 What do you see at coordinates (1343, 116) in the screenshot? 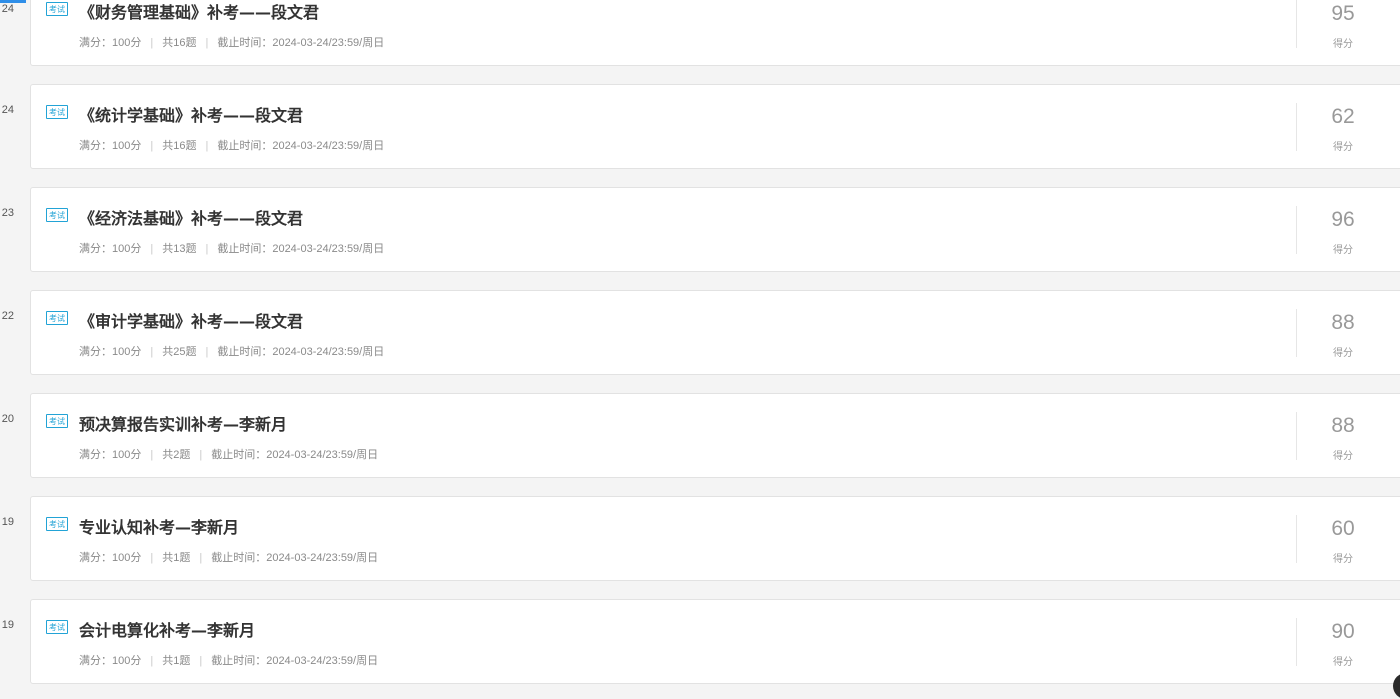
I see `exam-score: 62` at bounding box center [1343, 116].